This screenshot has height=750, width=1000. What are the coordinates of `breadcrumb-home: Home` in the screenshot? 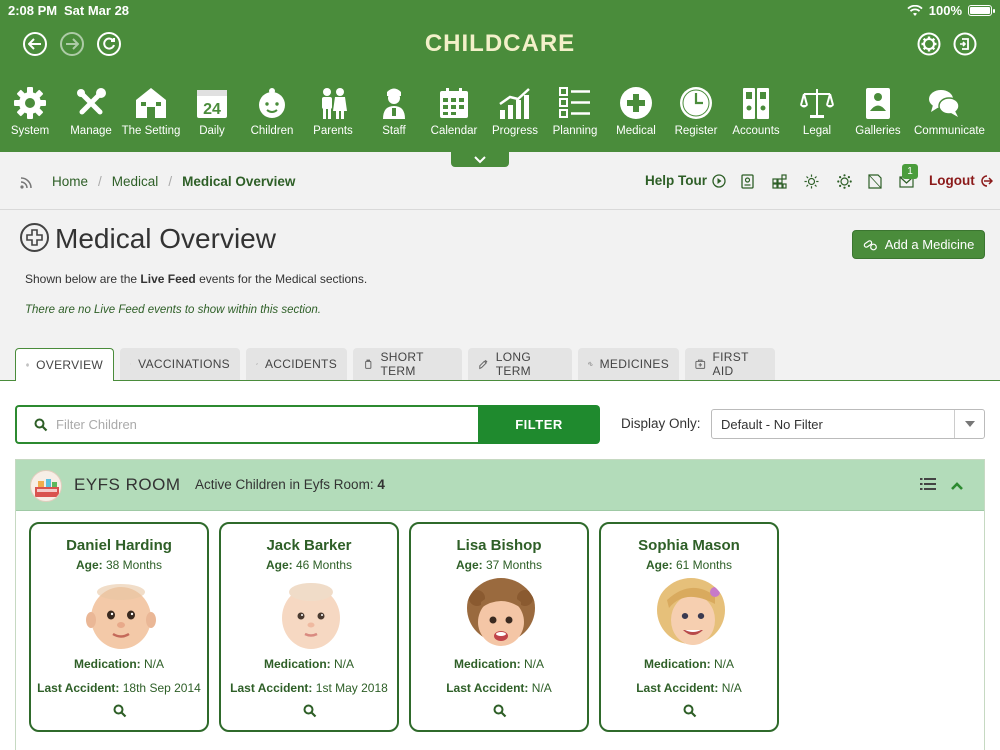 It's located at (70, 181).